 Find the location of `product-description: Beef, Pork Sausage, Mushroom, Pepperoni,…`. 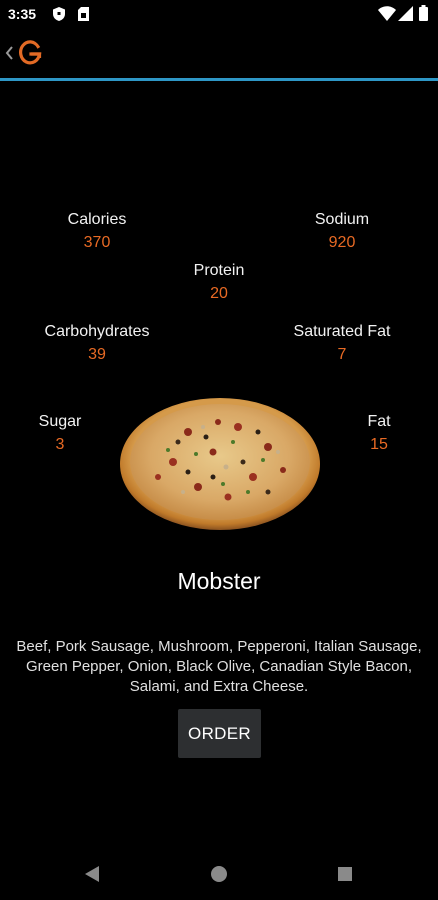

product-description: Beef, Pork Sausage, Mushroom, Pepperoni,… is located at coordinates (219, 666).